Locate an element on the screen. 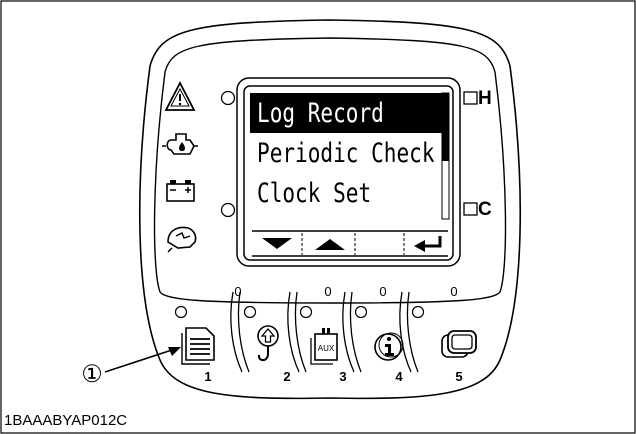 This screenshot has width=636, height=434. button-number-4: 4 is located at coordinates (399, 376).